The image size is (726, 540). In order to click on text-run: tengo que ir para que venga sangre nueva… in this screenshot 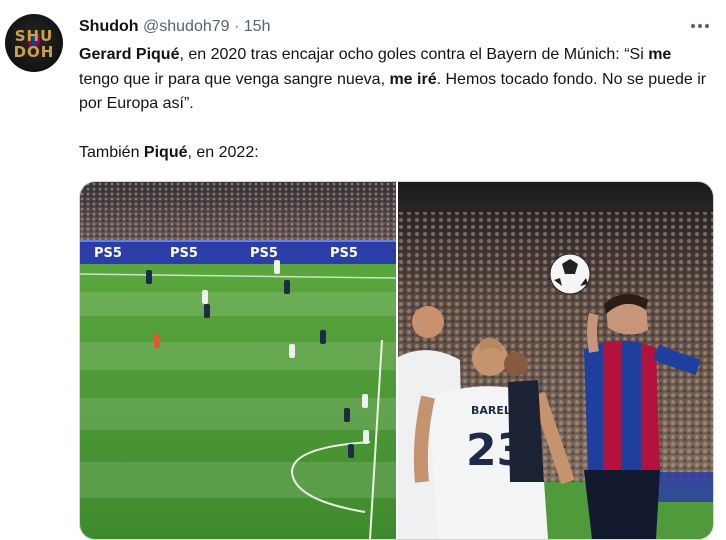, I will do `click(234, 79)`.